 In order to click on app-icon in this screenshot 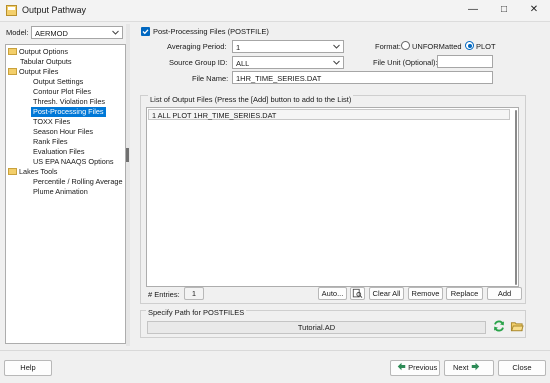, I will do `click(11, 10)`.